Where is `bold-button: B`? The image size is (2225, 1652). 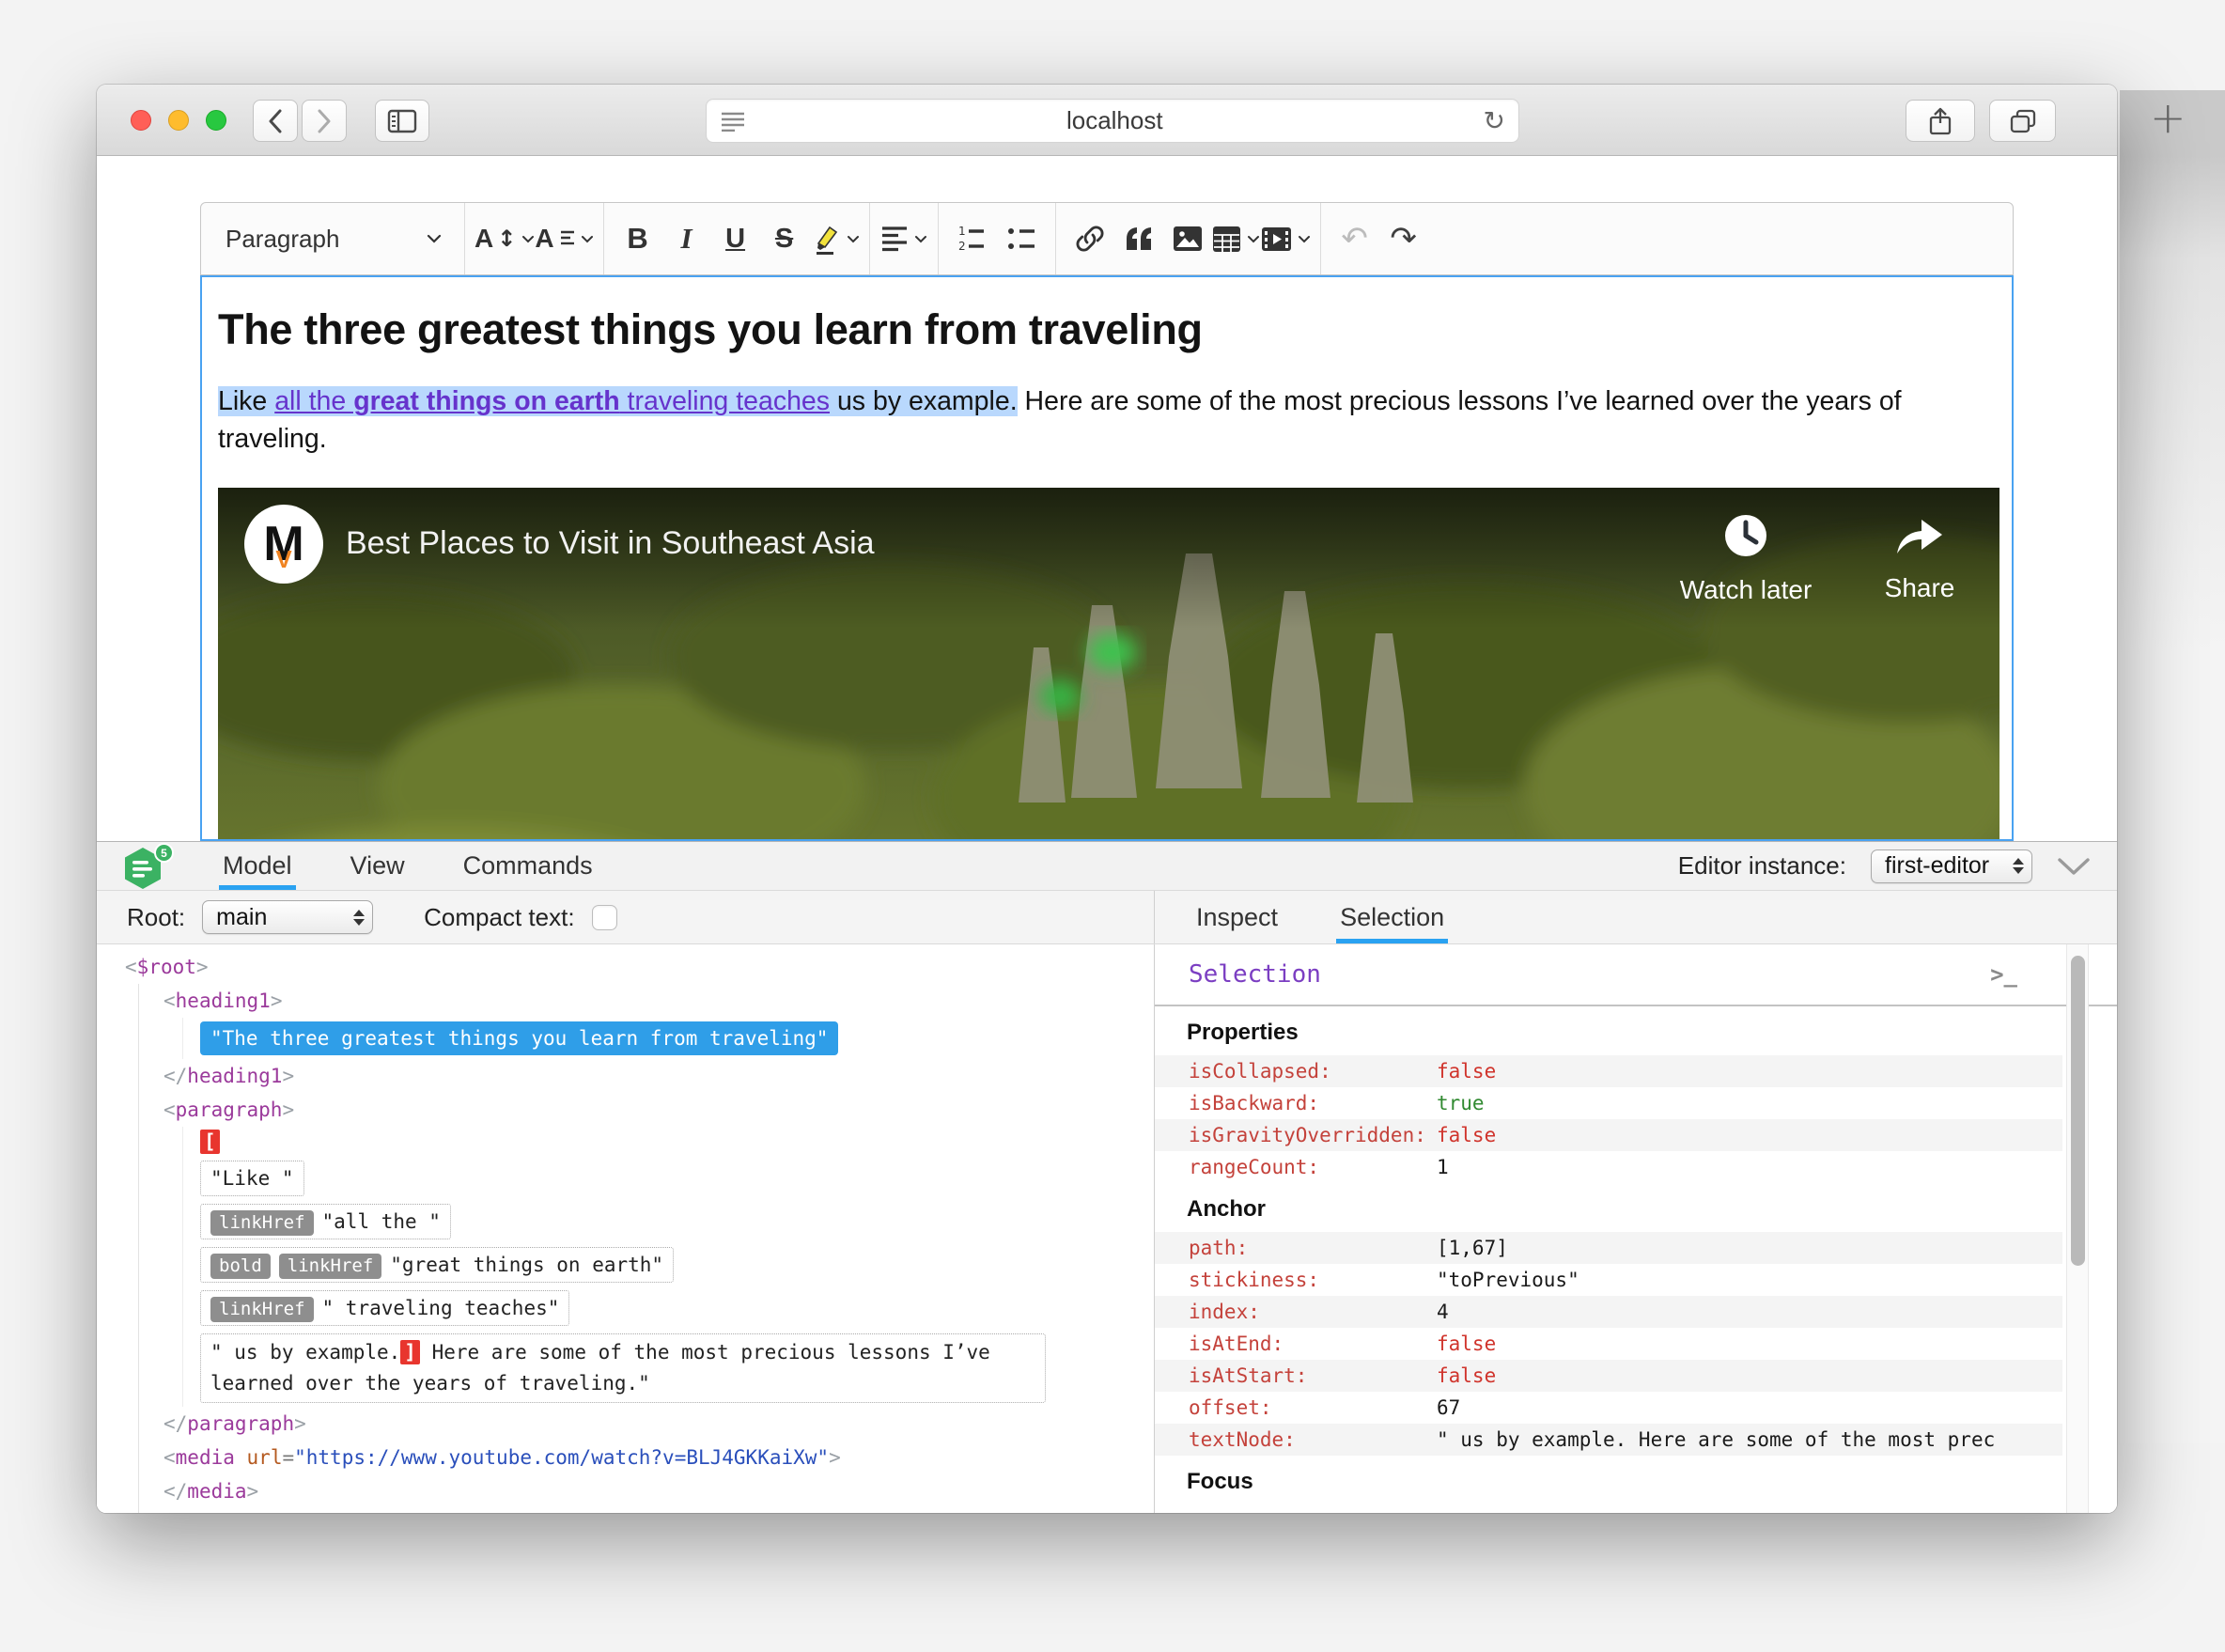 bold-button: B is located at coordinates (637, 239).